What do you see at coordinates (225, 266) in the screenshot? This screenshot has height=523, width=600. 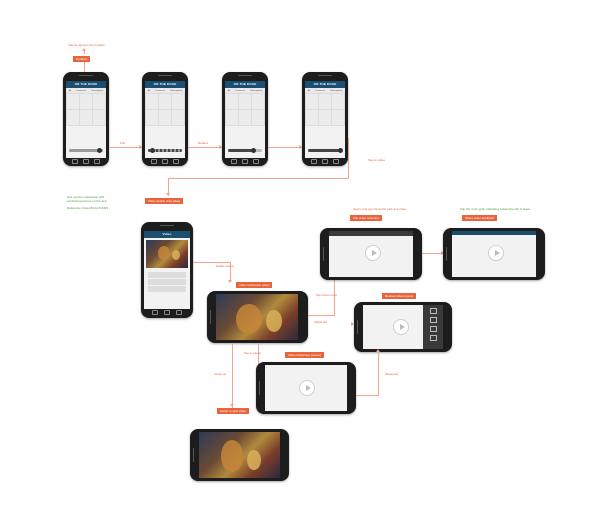 I see `note-rotate-phone: Rotate phone` at bounding box center [225, 266].